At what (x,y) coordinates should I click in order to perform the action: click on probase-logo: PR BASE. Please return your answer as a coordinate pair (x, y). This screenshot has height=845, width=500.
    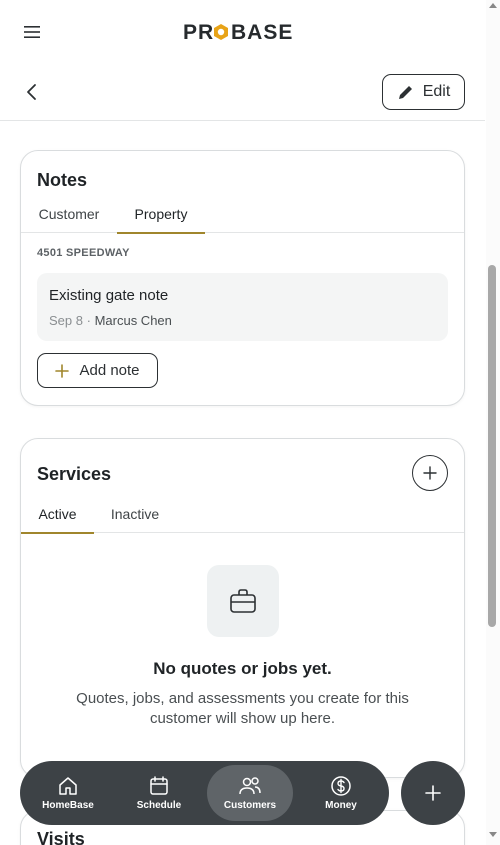
    Looking at the image, I should click on (238, 32).